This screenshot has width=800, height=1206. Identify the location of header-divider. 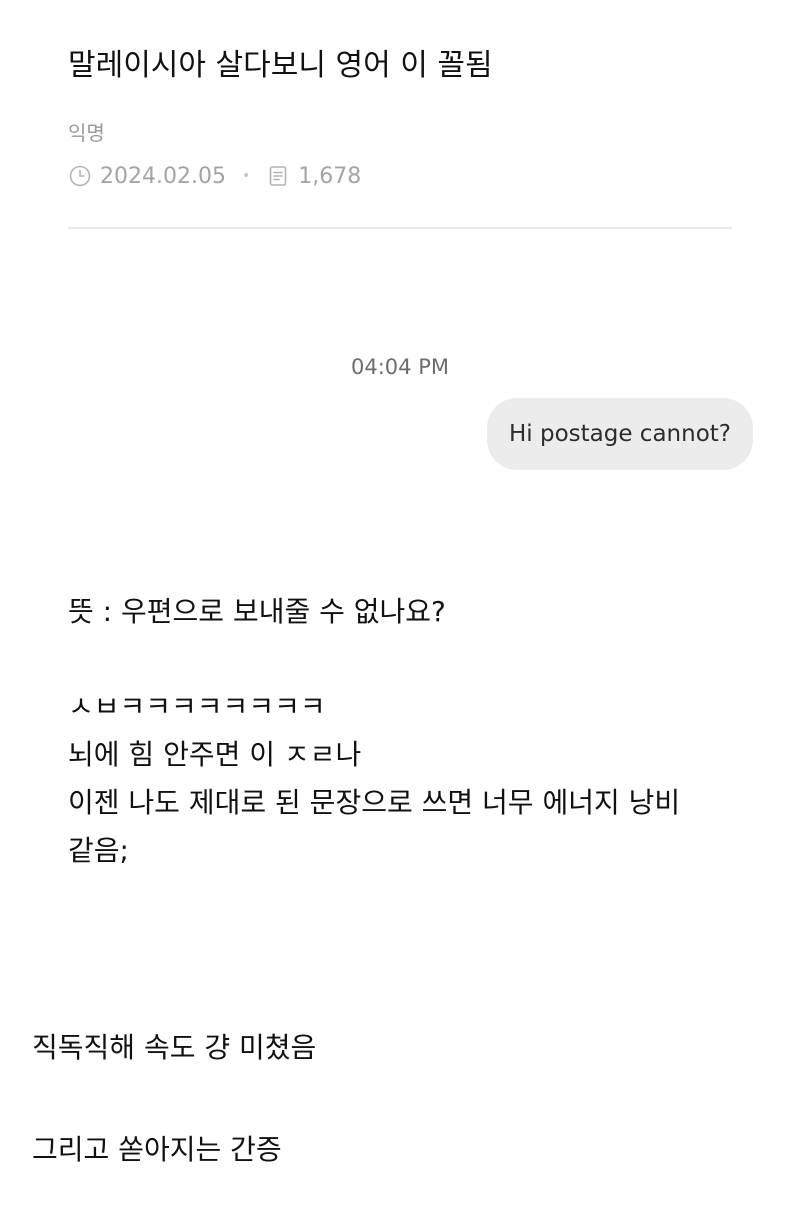
(400, 228).